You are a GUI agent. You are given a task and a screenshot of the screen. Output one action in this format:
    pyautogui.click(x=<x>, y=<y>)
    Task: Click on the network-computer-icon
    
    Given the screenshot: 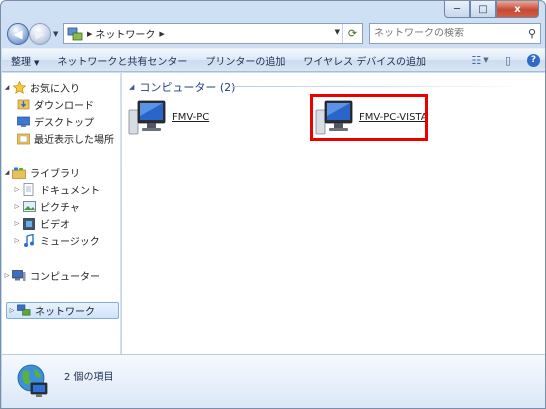 What is the action you would take?
    pyautogui.click(x=147, y=117)
    